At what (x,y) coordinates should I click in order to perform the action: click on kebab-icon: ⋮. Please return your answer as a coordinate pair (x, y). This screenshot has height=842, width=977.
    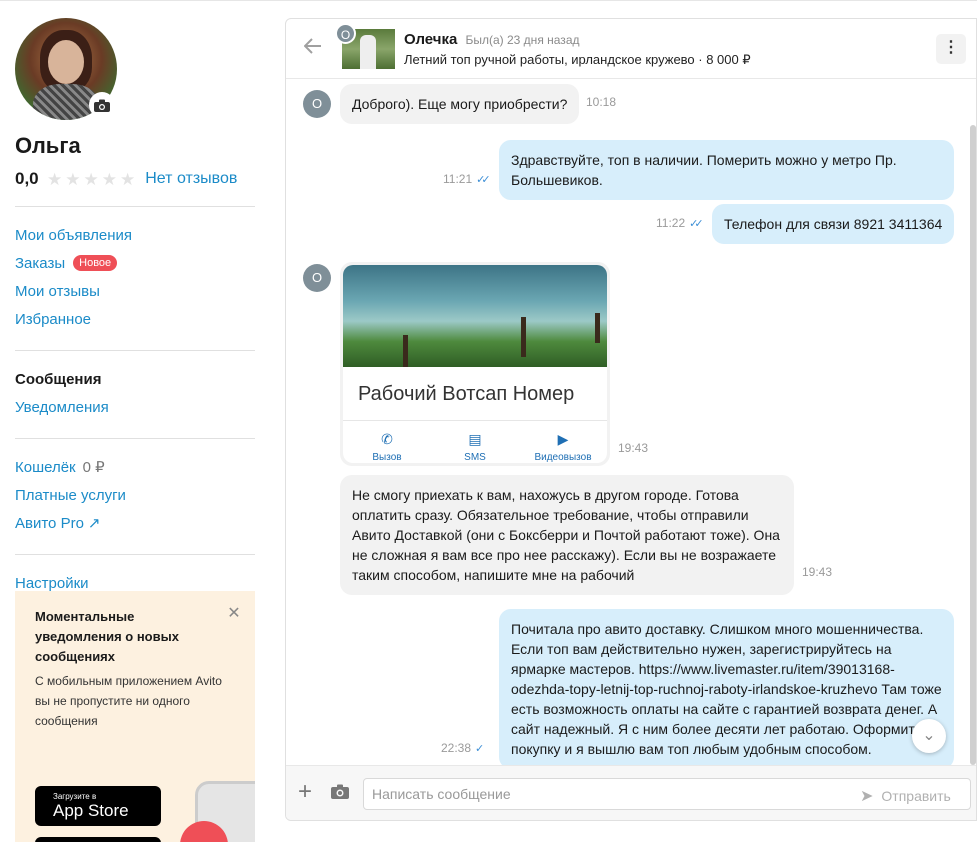
    Looking at the image, I should click on (951, 49).